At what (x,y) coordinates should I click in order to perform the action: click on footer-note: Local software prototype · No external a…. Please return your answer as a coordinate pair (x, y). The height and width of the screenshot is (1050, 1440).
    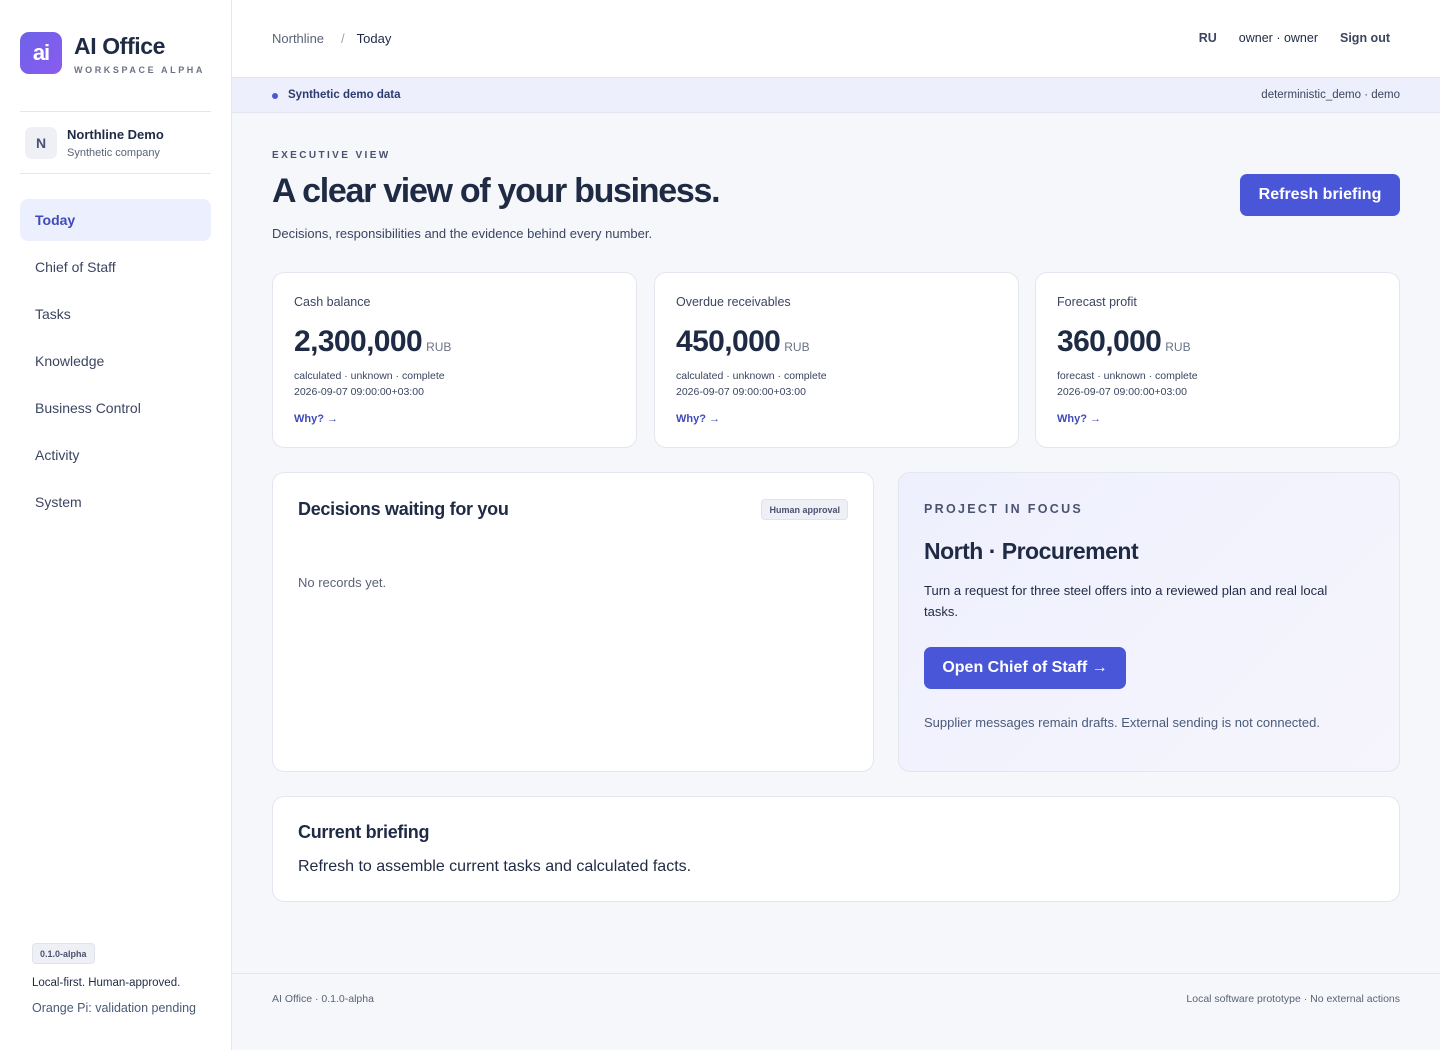
    Looking at the image, I should click on (1293, 999).